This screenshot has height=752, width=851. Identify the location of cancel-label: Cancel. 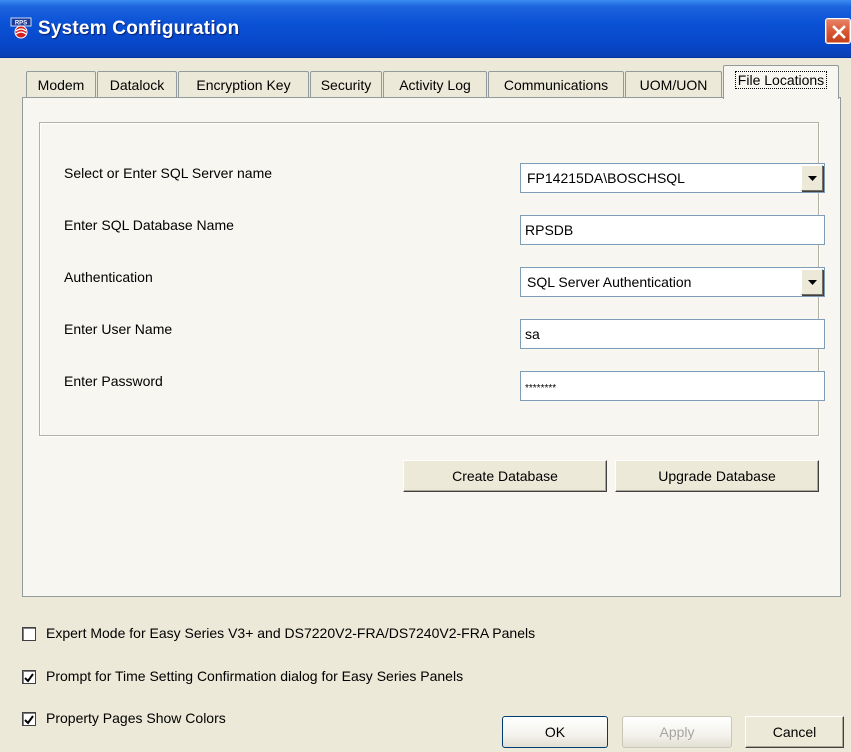
(794, 732).